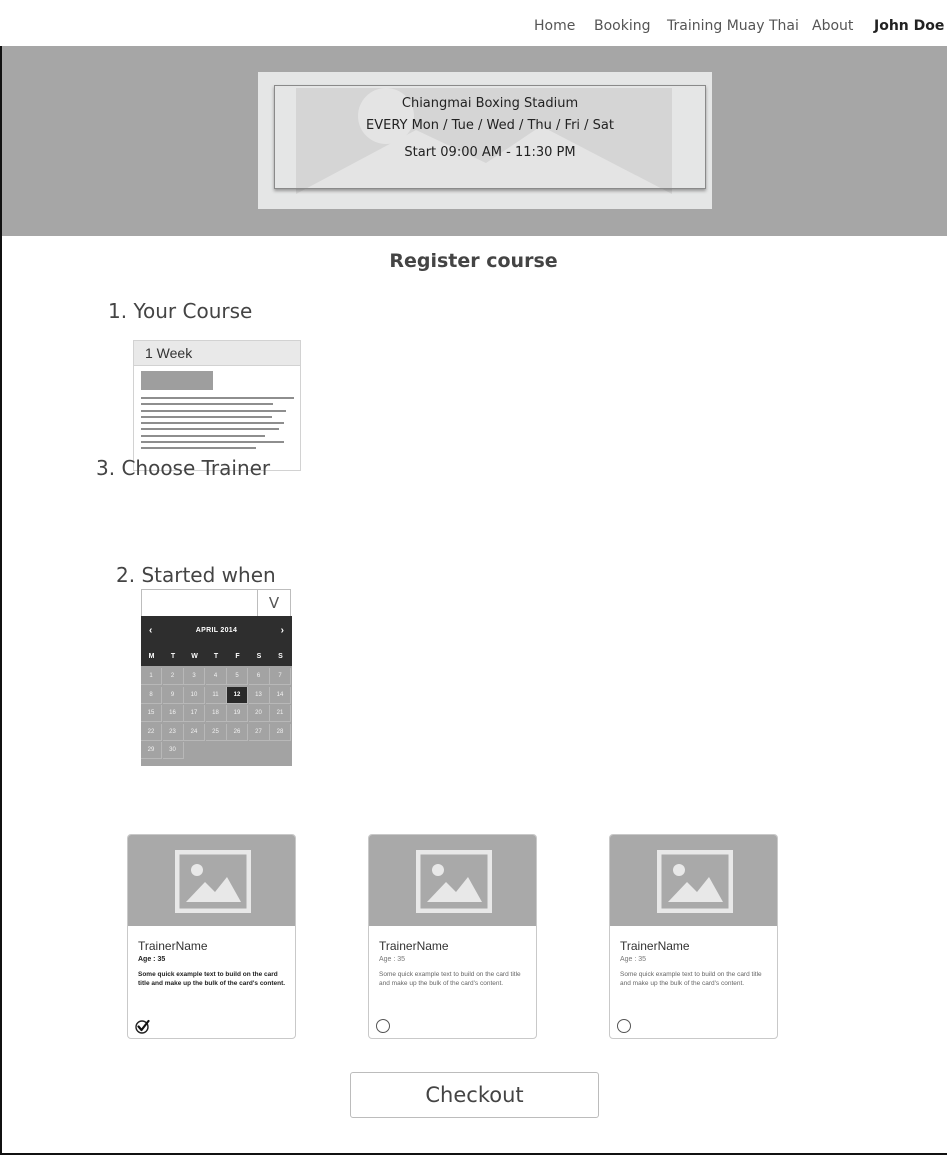 The image size is (947, 1155). What do you see at coordinates (173, 676) in the screenshot?
I see `calendar-day: 2` at bounding box center [173, 676].